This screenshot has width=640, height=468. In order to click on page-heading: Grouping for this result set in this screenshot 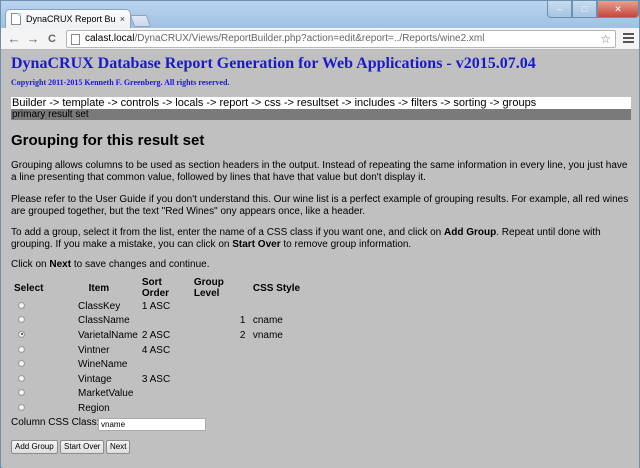, I will do `click(108, 140)`.